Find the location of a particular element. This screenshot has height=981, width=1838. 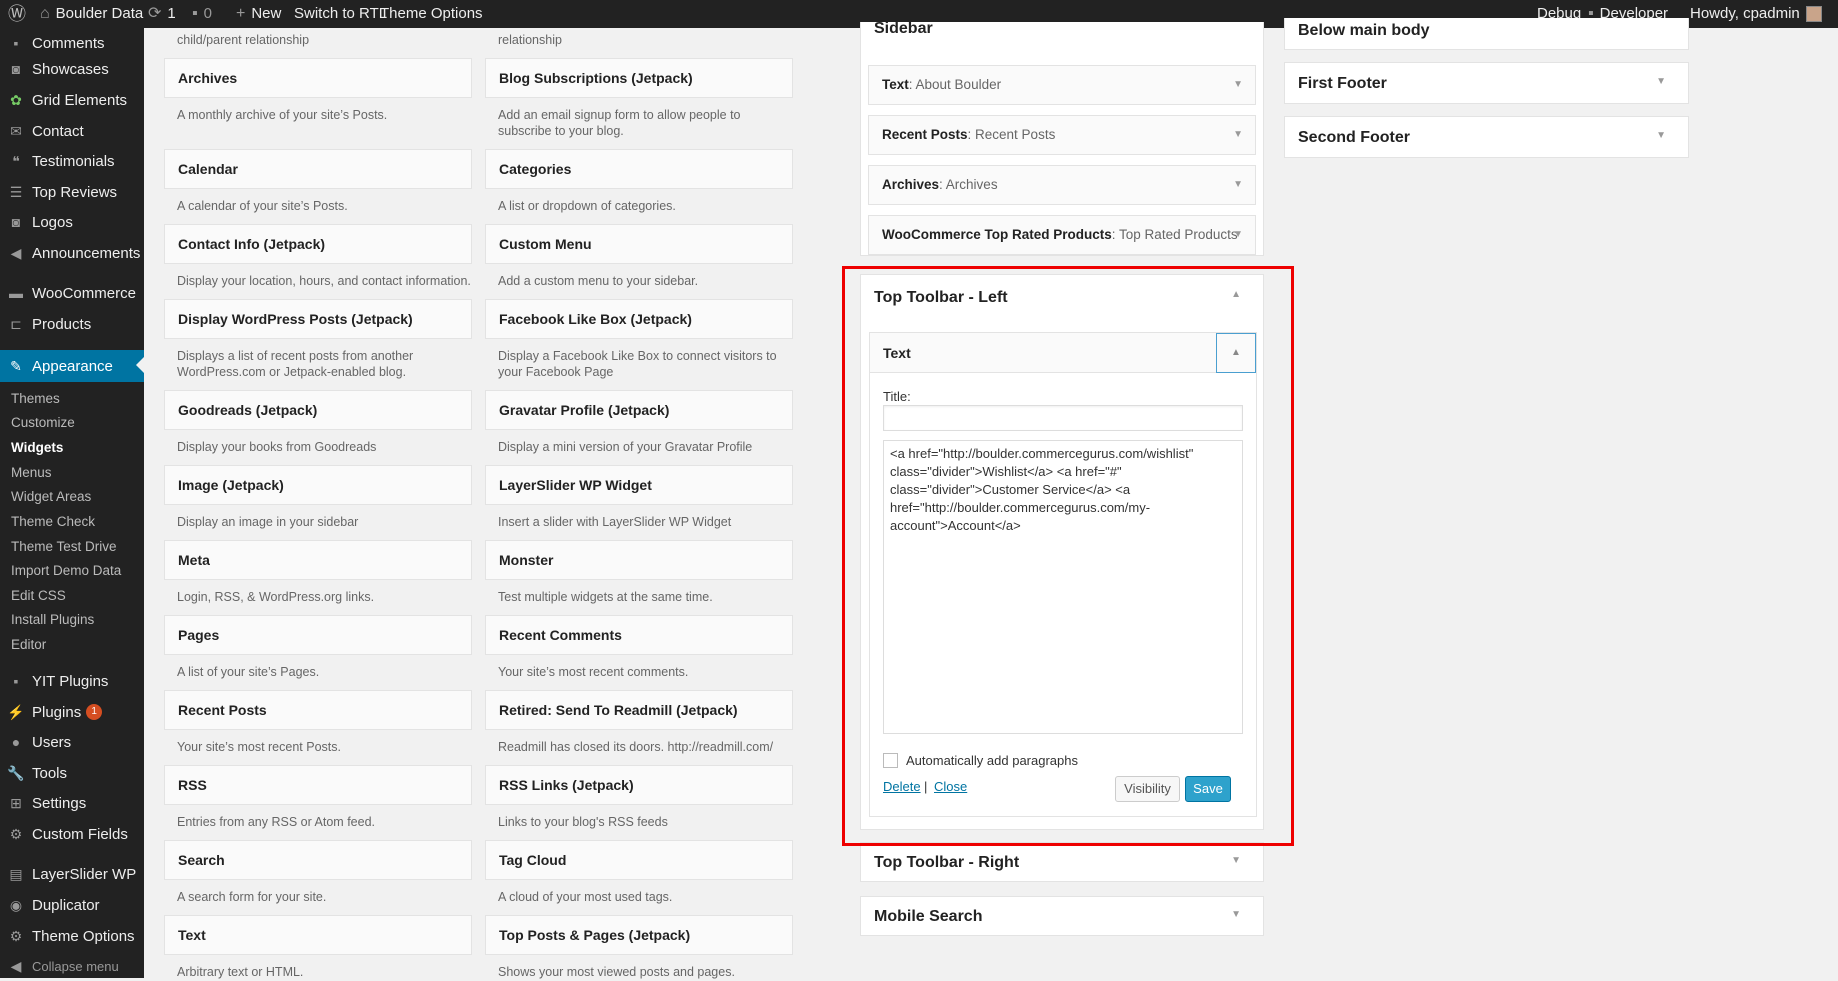

widget-top-posts-pages: Top Posts & Pages (Jetpack) is located at coordinates (639, 935).